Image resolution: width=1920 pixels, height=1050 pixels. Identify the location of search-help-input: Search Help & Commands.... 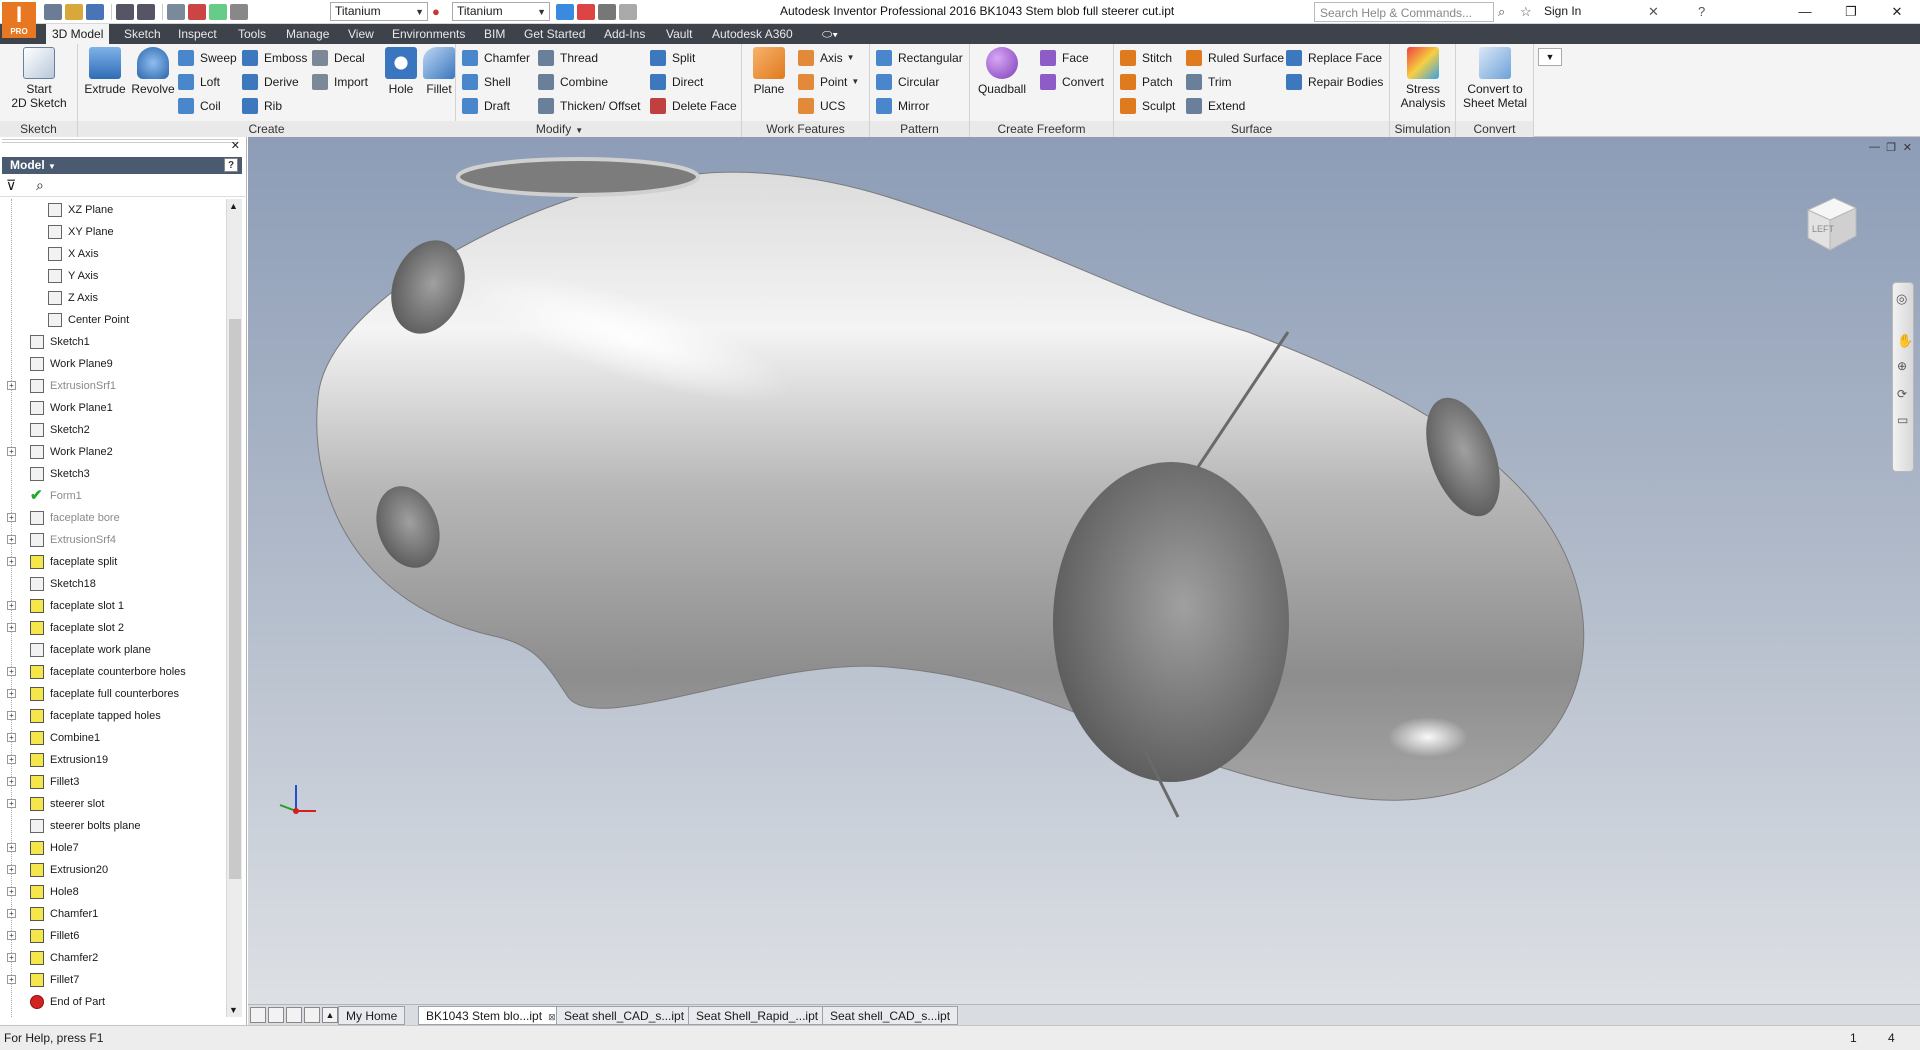
(1404, 12).